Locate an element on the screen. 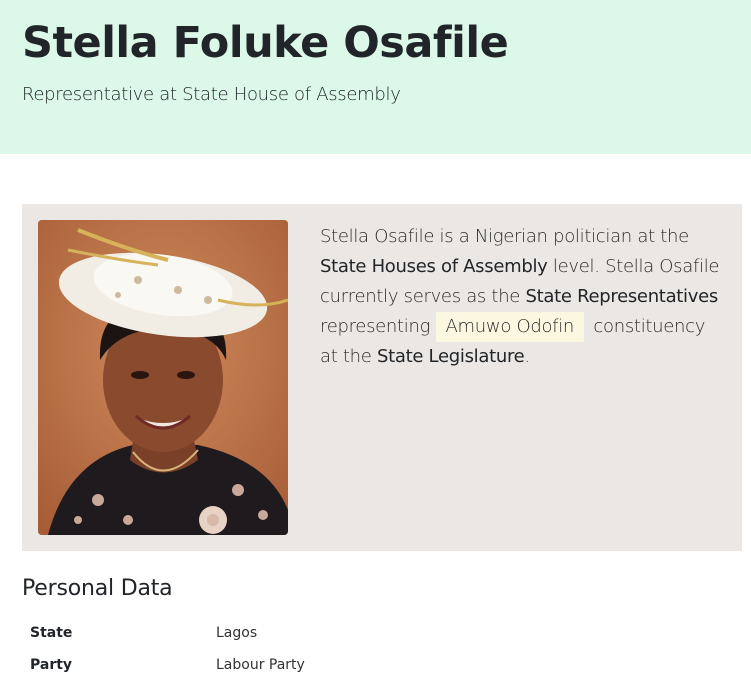  personal-data-heading: Personal Data is located at coordinates (97, 588).